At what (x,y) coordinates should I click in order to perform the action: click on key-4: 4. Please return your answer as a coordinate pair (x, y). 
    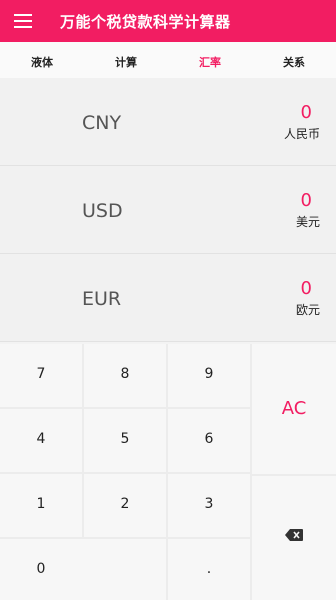
    Looking at the image, I should click on (41, 440).